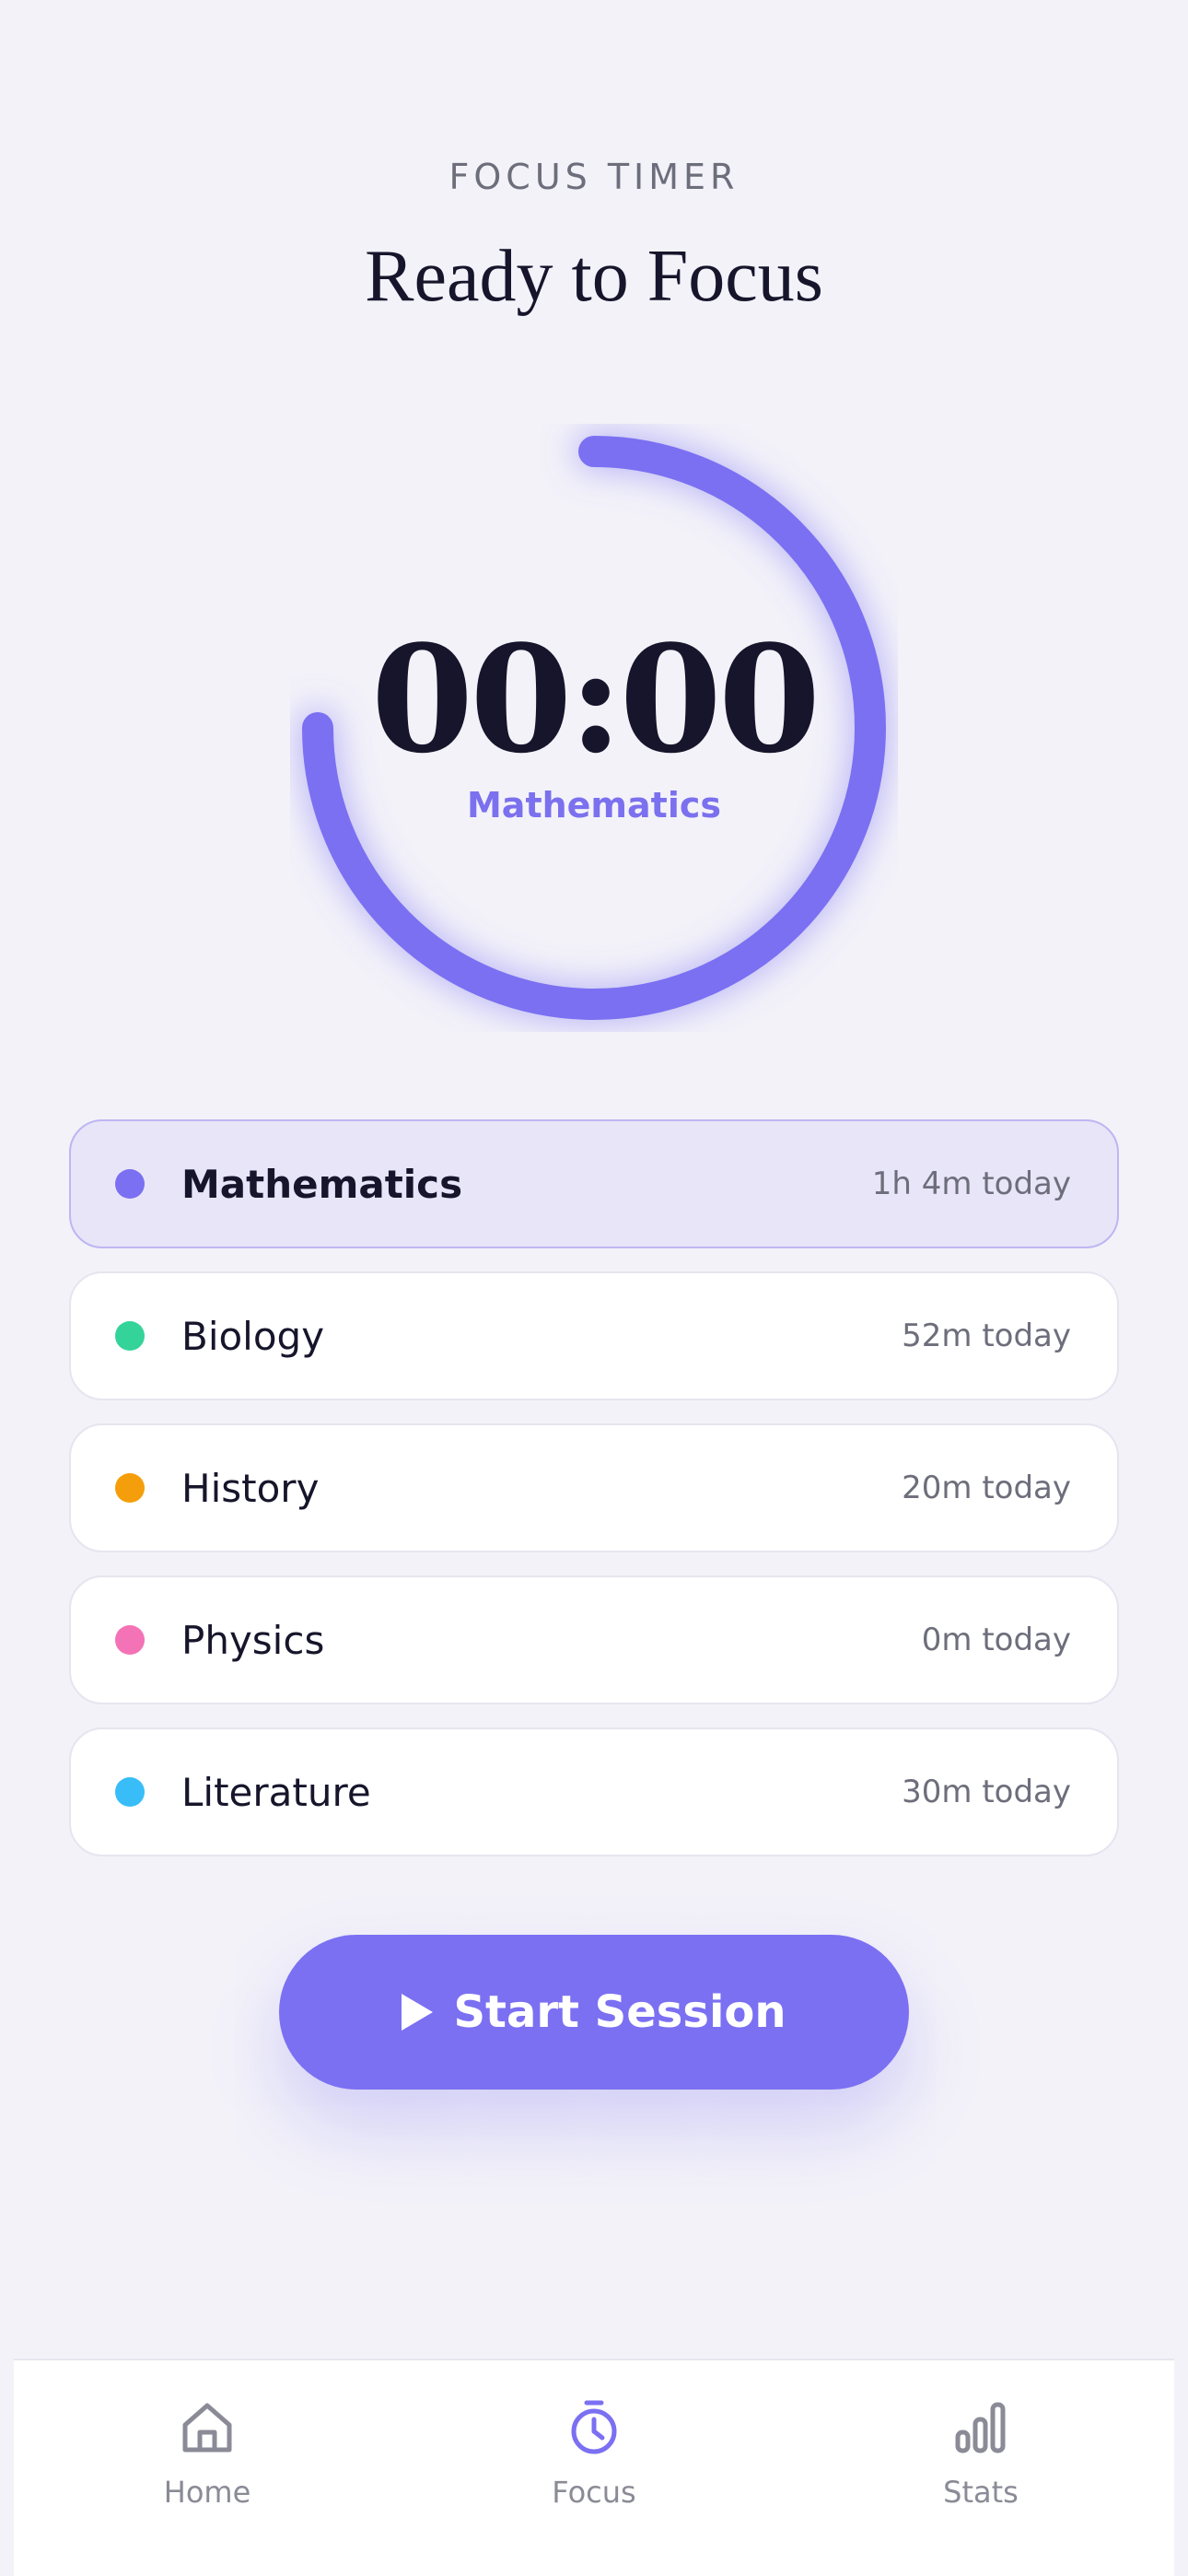  What do you see at coordinates (594, 2427) in the screenshot?
I see `stopwatch-icon` at bounding box center [594, 2427].